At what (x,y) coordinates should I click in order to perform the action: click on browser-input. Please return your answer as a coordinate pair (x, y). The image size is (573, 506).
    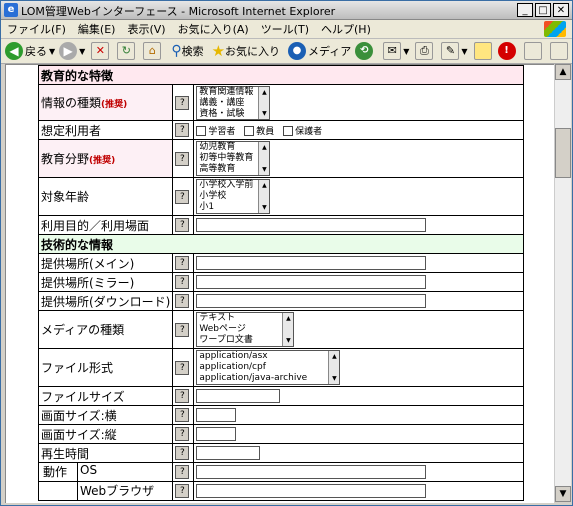
    Looking at the image, I should click on (311, 491).